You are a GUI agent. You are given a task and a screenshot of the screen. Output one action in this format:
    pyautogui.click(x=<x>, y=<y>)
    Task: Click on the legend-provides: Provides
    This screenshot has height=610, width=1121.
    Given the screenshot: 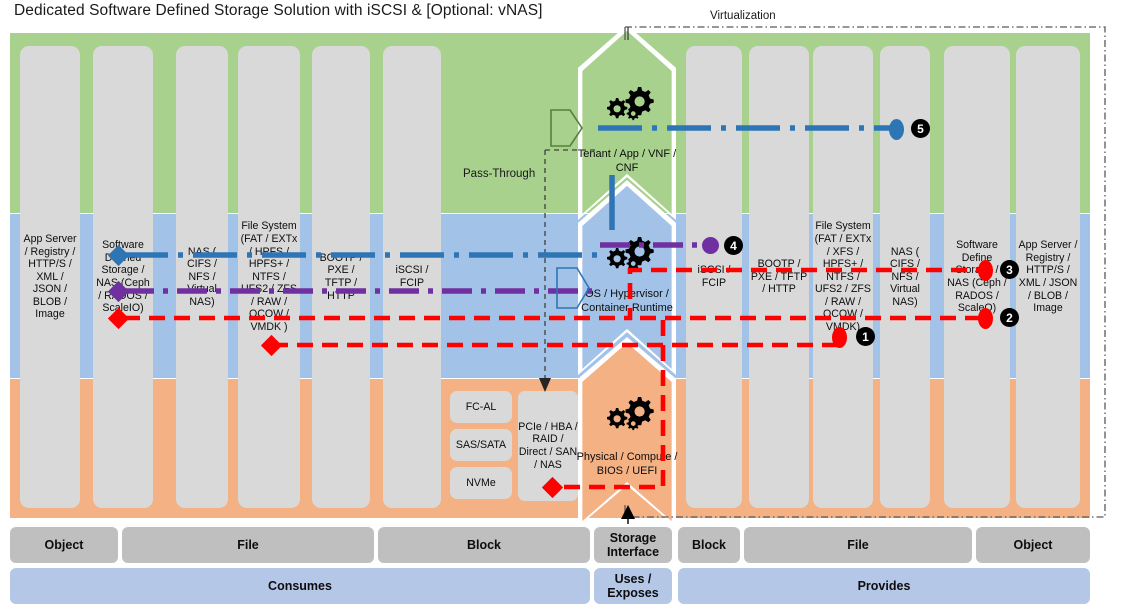 What is the action you would take?
    pyautogui.click(x=884, y=586)
    